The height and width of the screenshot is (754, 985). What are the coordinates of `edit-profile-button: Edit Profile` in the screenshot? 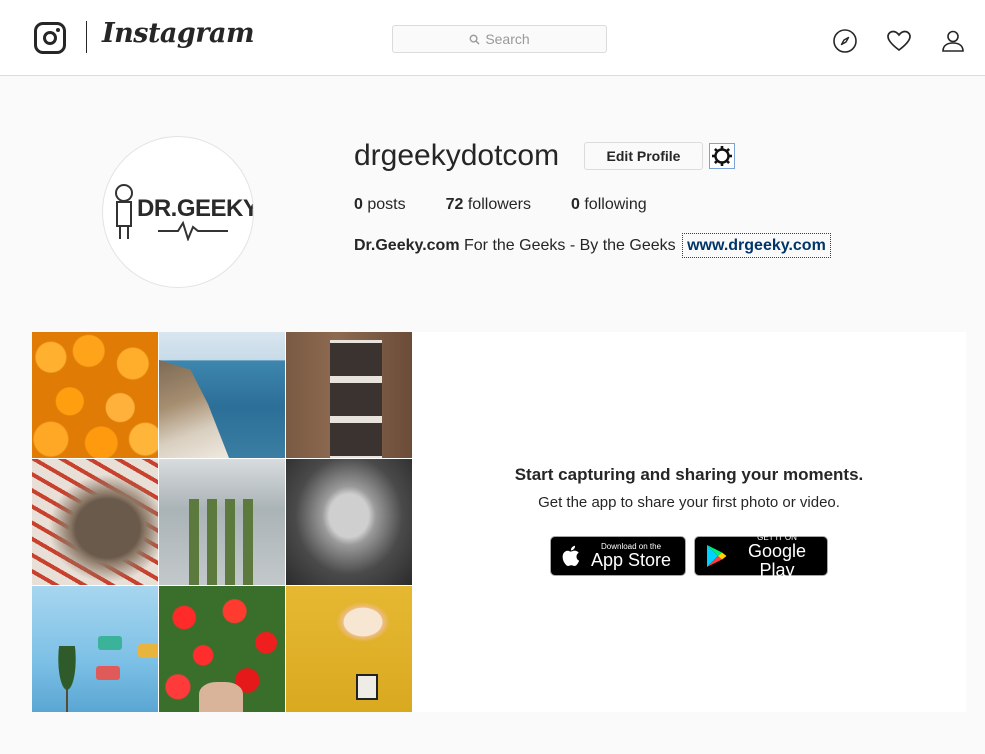 It's located at (643, 156).